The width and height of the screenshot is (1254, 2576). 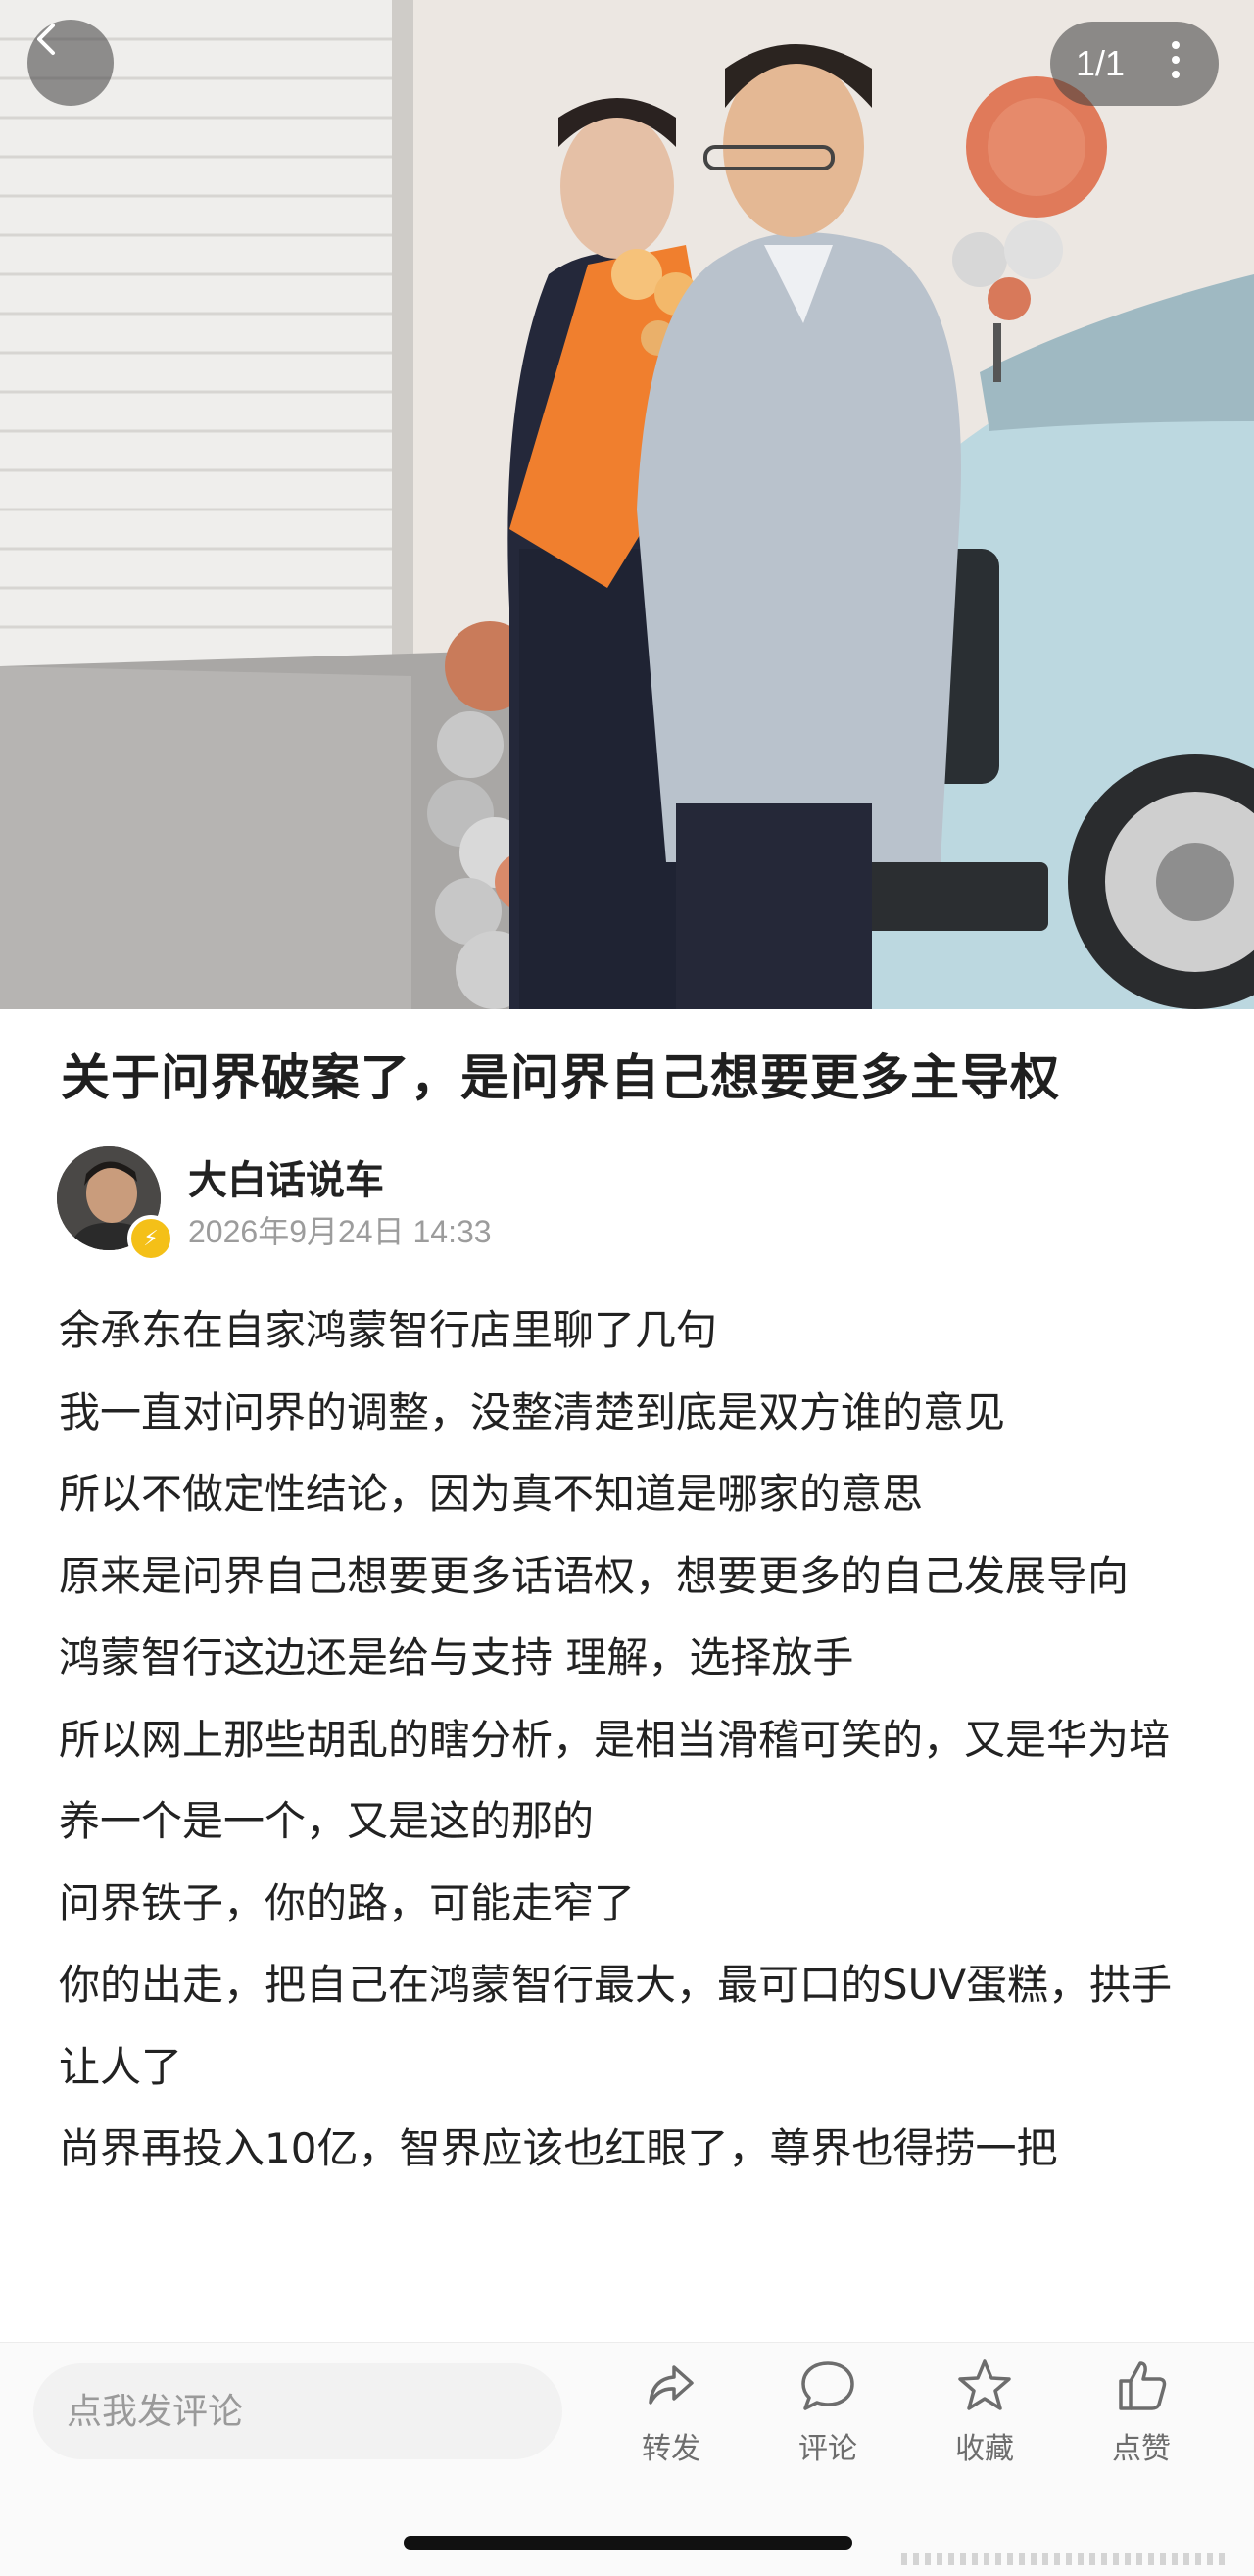 I want to click on watermark-decoration, so click(x=1063, y=2559).